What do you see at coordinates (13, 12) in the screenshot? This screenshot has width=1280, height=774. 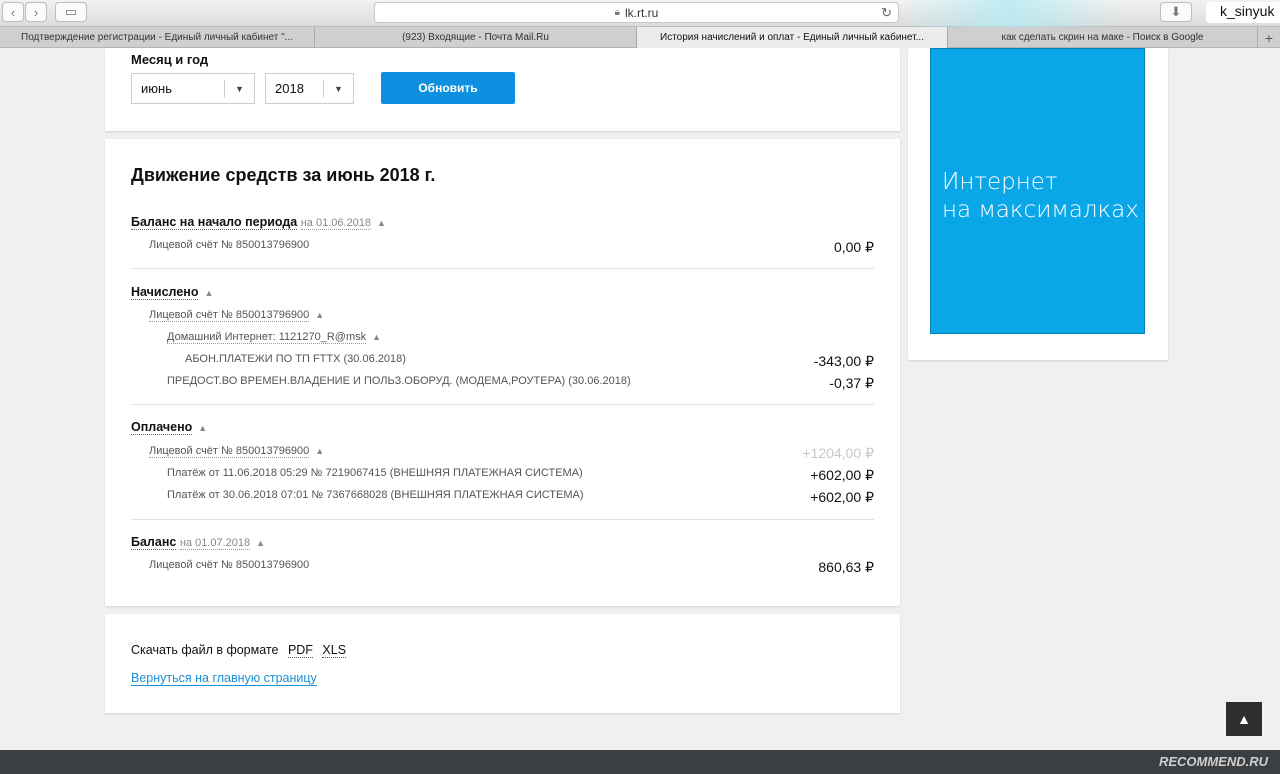 I see `back-icon: ‹` at bounding box center [13, 12].